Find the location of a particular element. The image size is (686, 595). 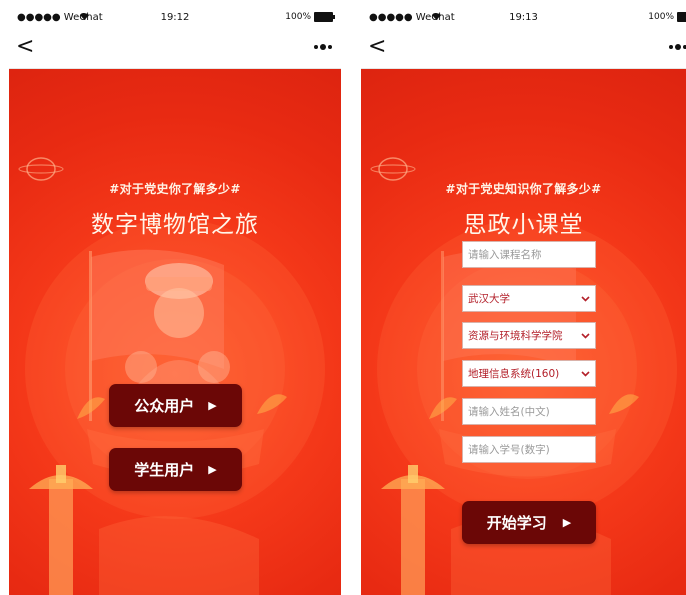

page-title: 思政小课堂 is located at coordinates (523, 225).